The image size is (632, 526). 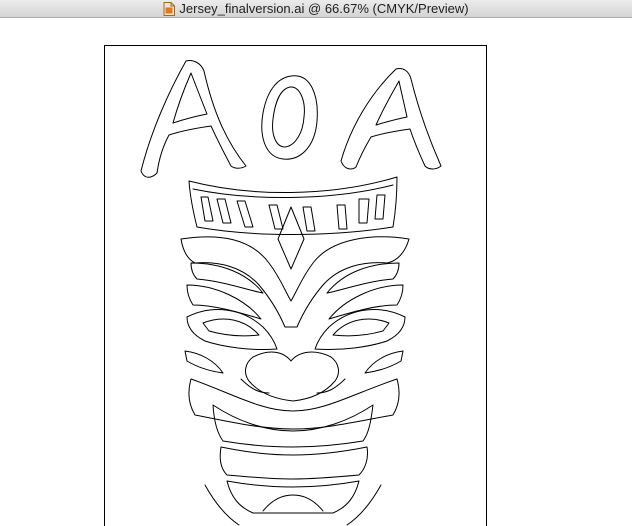 I want to click on letter-a-right, so click(x=391, y=119).